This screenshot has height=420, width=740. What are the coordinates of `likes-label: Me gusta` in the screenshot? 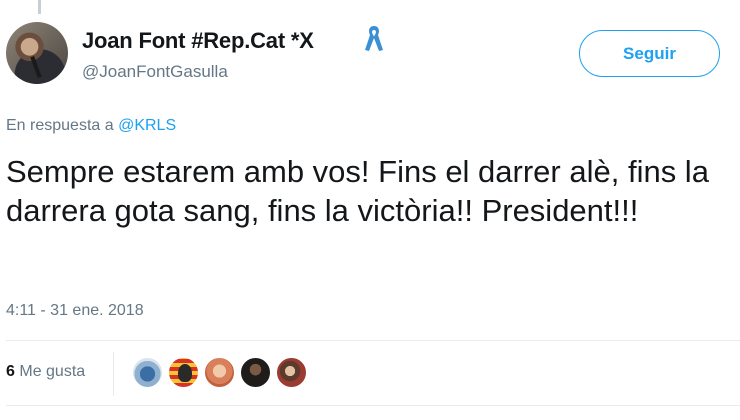 It's located at (52, 371).